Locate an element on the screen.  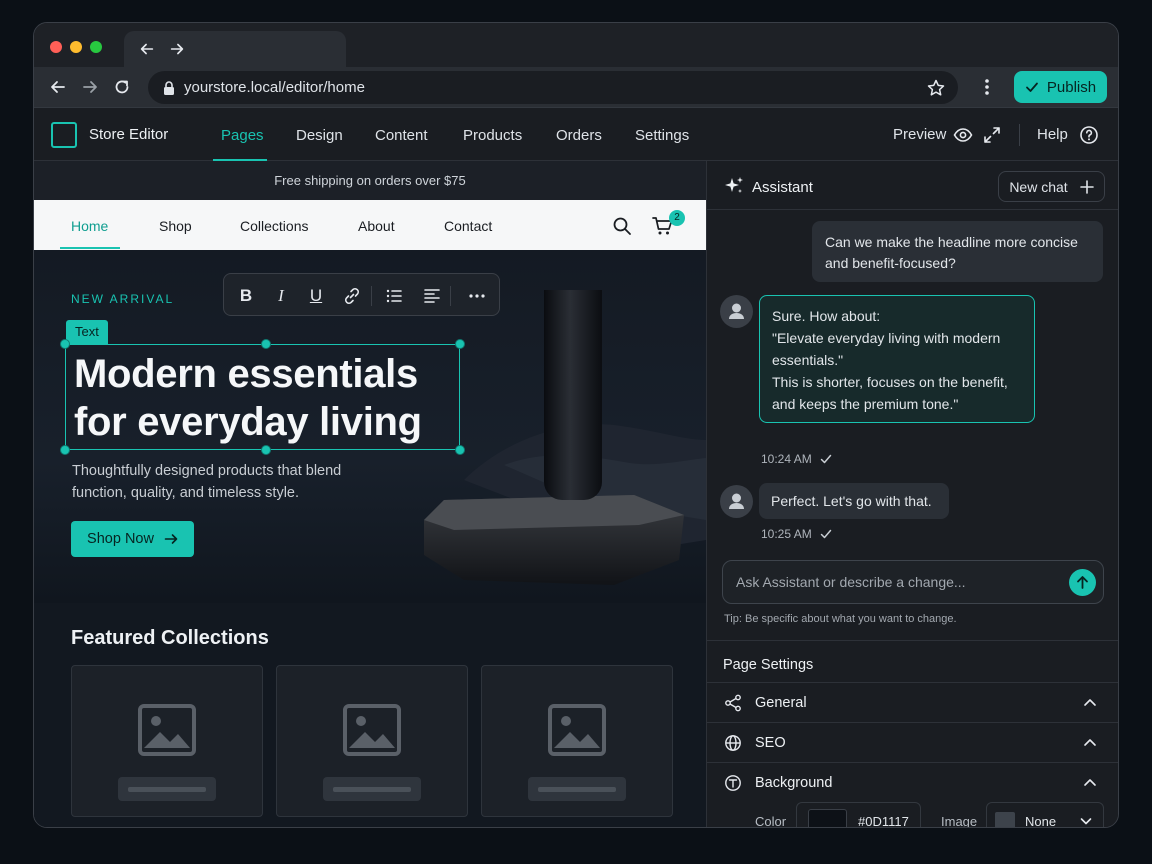
underline-icon: U is located at coordinates (316, 296).